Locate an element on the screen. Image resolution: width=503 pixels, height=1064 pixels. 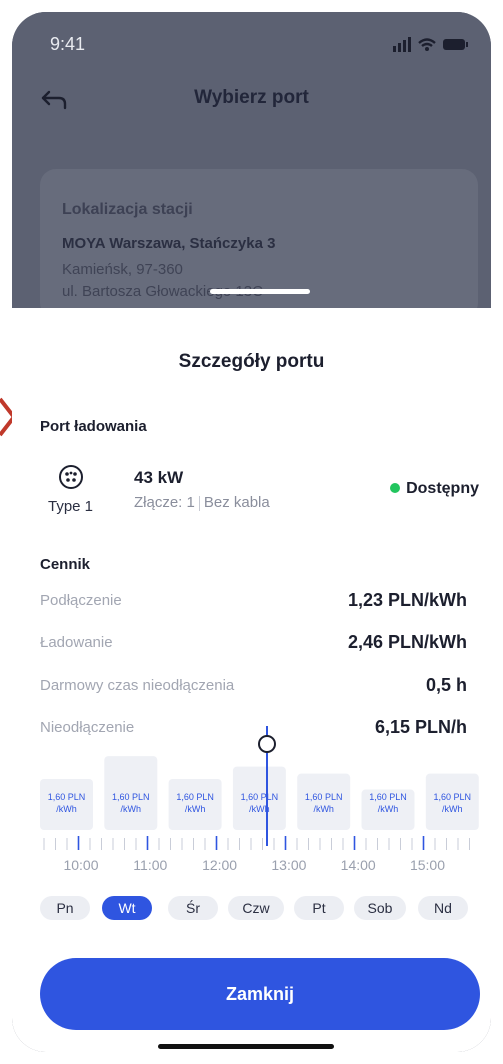
price-label-charging: Ładowanie is located at coordinates (76, 642).